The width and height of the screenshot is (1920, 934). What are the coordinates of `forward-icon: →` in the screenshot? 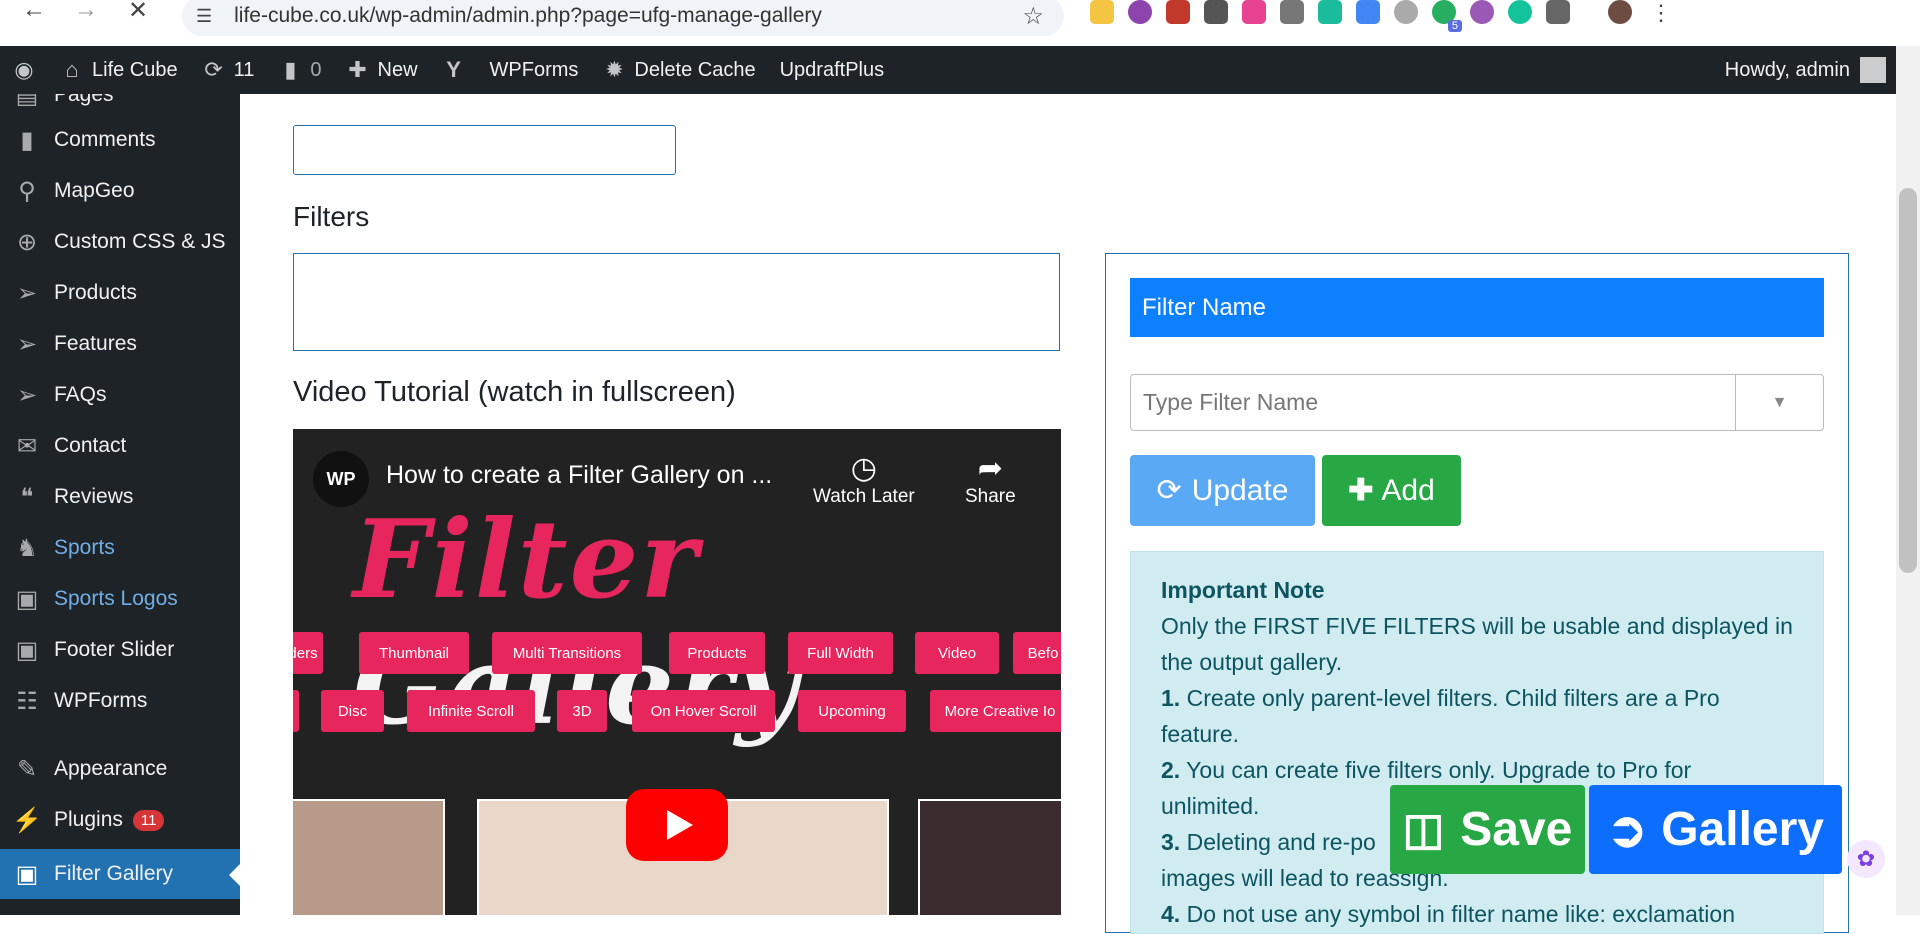 It's located at (86, 15).